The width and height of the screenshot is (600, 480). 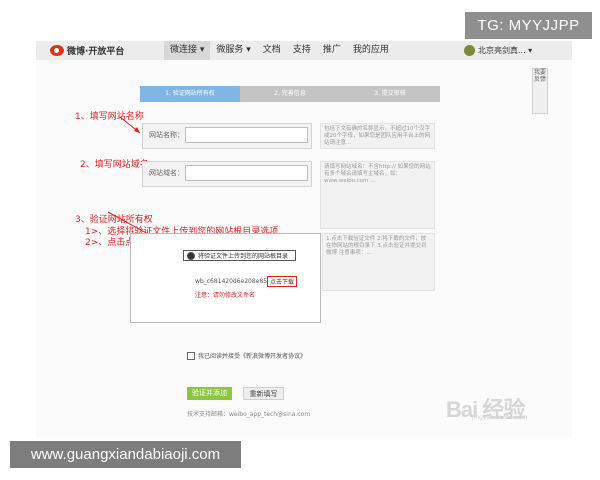 I want to click on verify-note: 注意：请勿修改文件名, so click(x=225, y=295).